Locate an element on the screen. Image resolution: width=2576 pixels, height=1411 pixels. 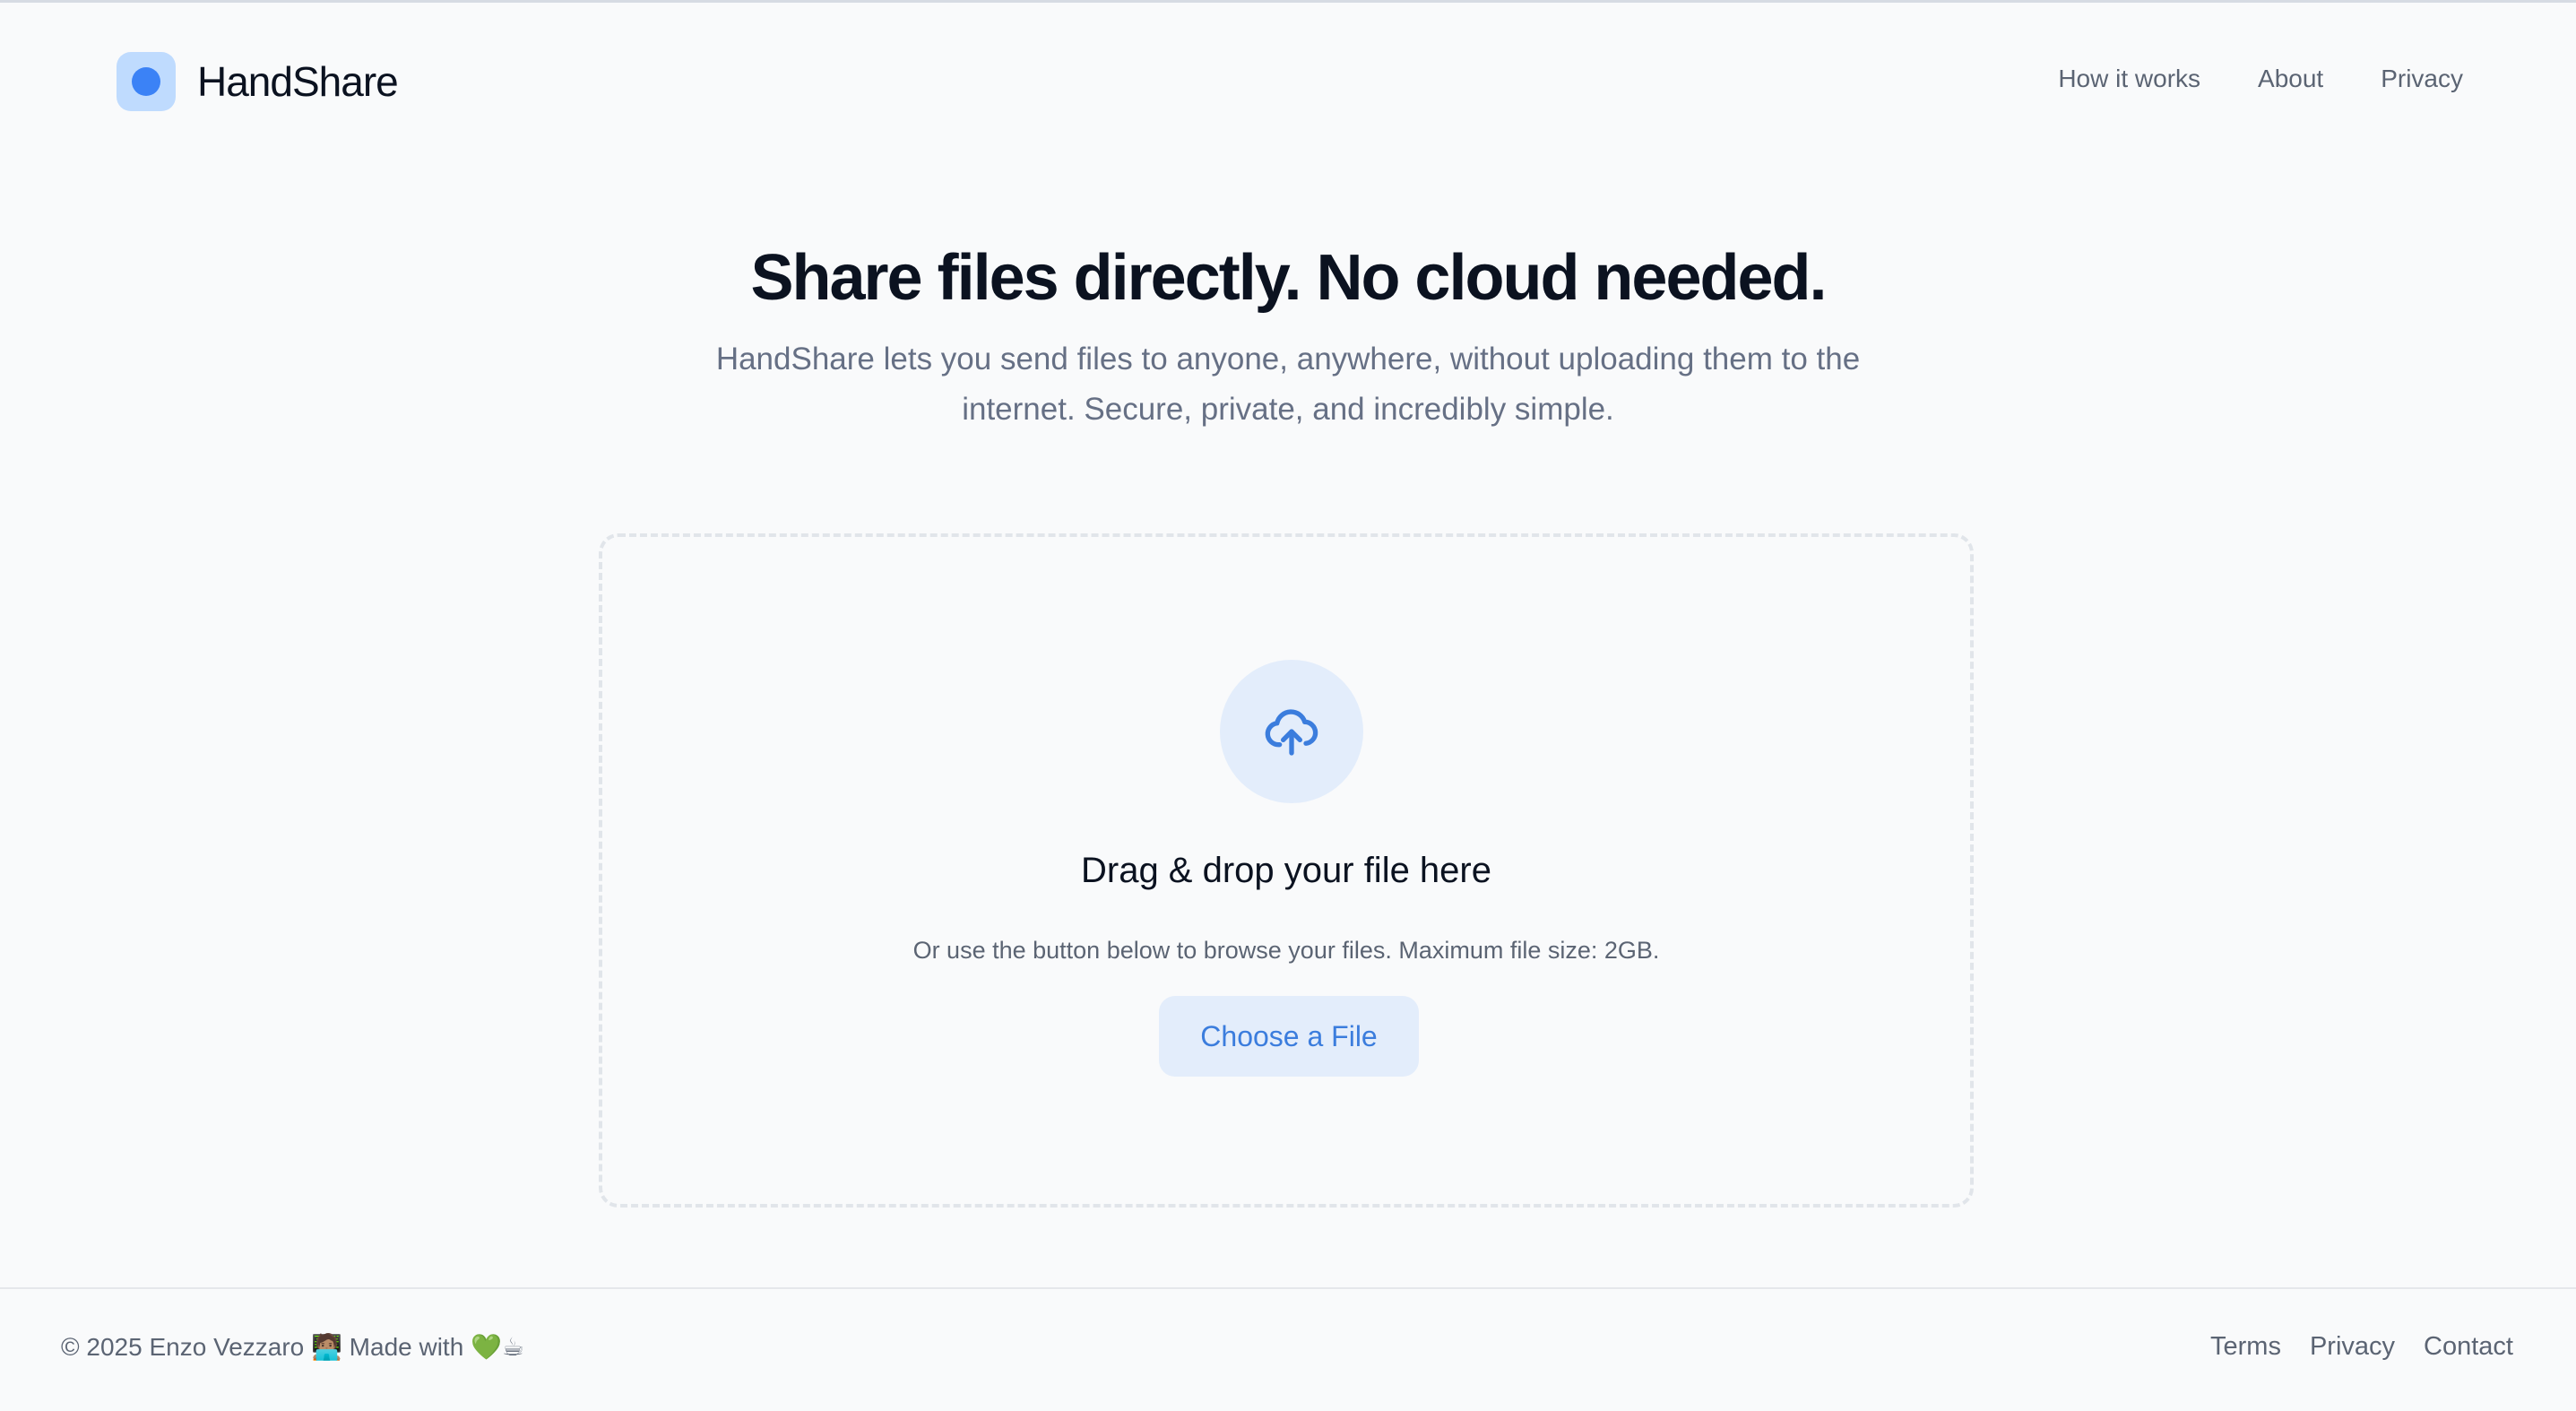
nav-how-it-works: How it works is located at coordinates (2129, 79).